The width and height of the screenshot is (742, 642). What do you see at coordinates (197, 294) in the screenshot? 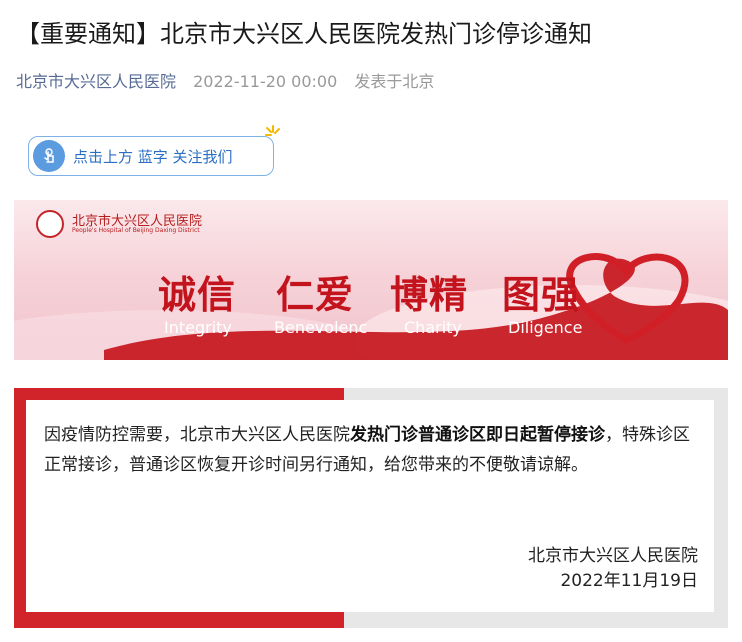
I see `value-integrity-cn: 诚信` at bounding box center [197, 294].